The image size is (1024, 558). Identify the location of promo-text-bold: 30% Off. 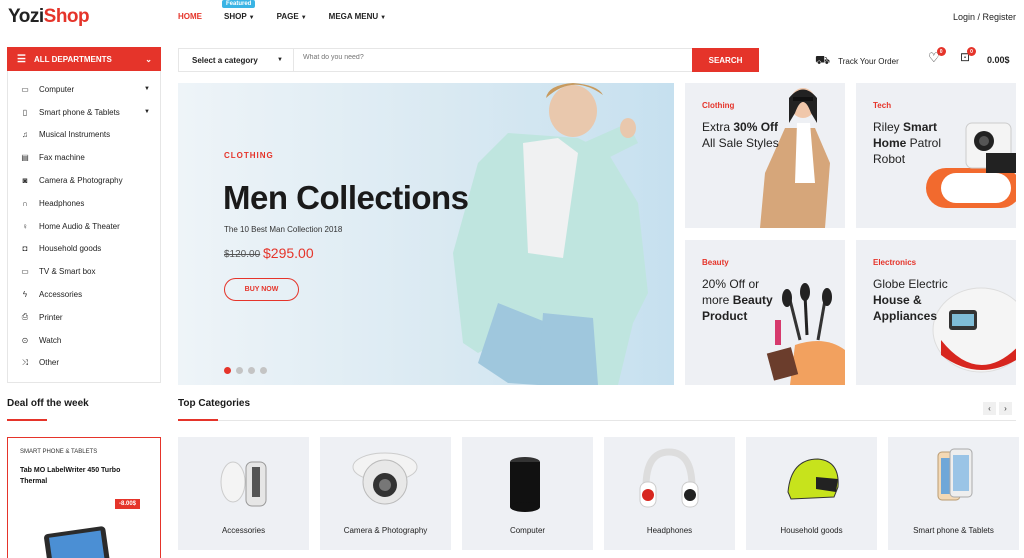
(756, 127).